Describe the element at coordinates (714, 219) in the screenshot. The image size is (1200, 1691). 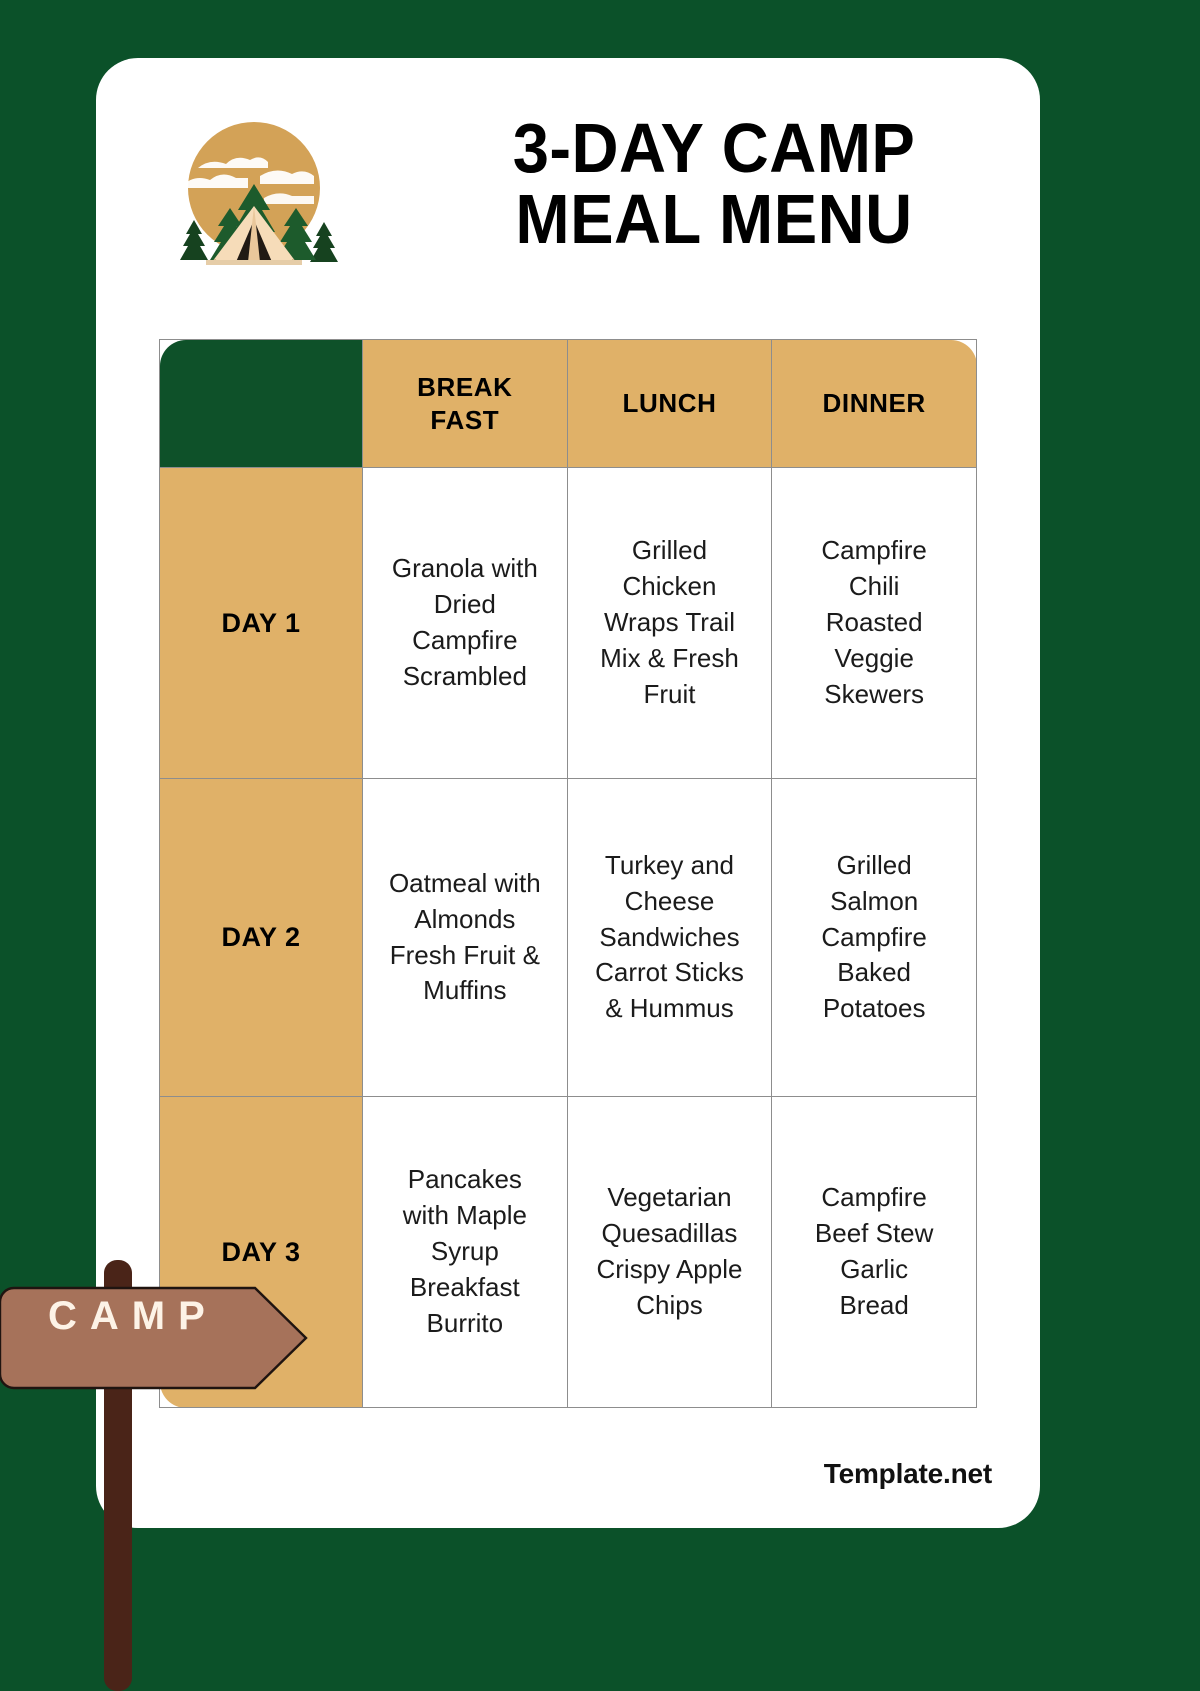
I see `title-line-2: MEAL MENU` at that location.